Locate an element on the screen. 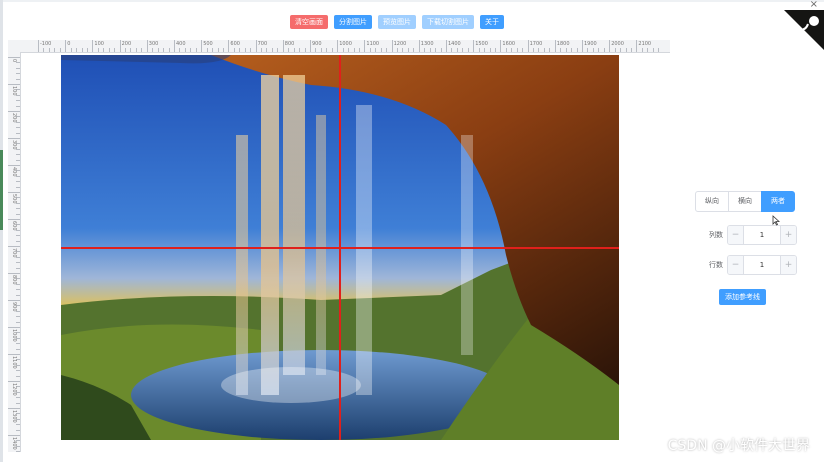 The height and width of the screenshot is (462, 824). columns-increment-button: + is located at coordinates (788, 235).